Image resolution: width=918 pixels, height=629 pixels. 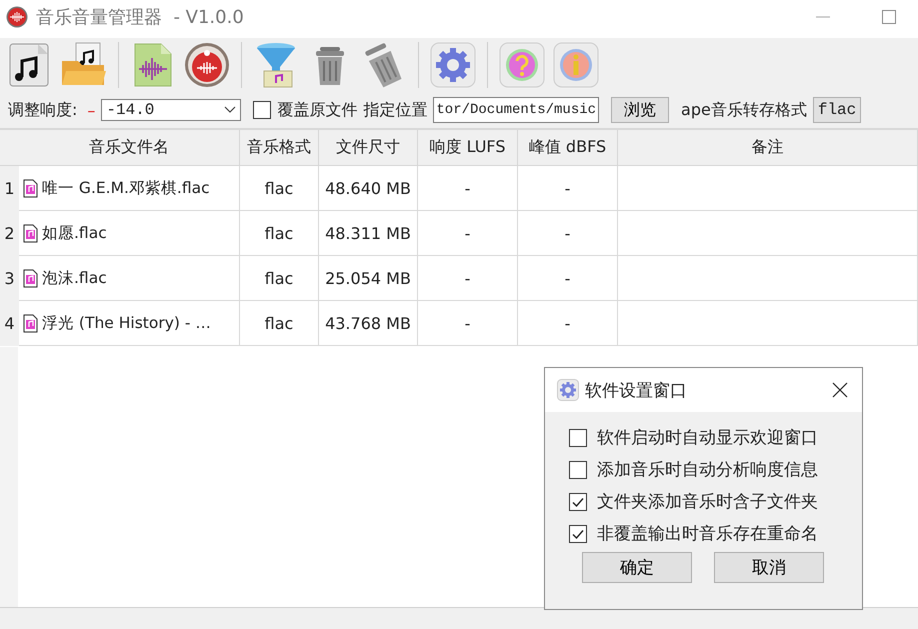 I want to click on dialog-title: 软件设置窗口, so click(x=636, y=391).